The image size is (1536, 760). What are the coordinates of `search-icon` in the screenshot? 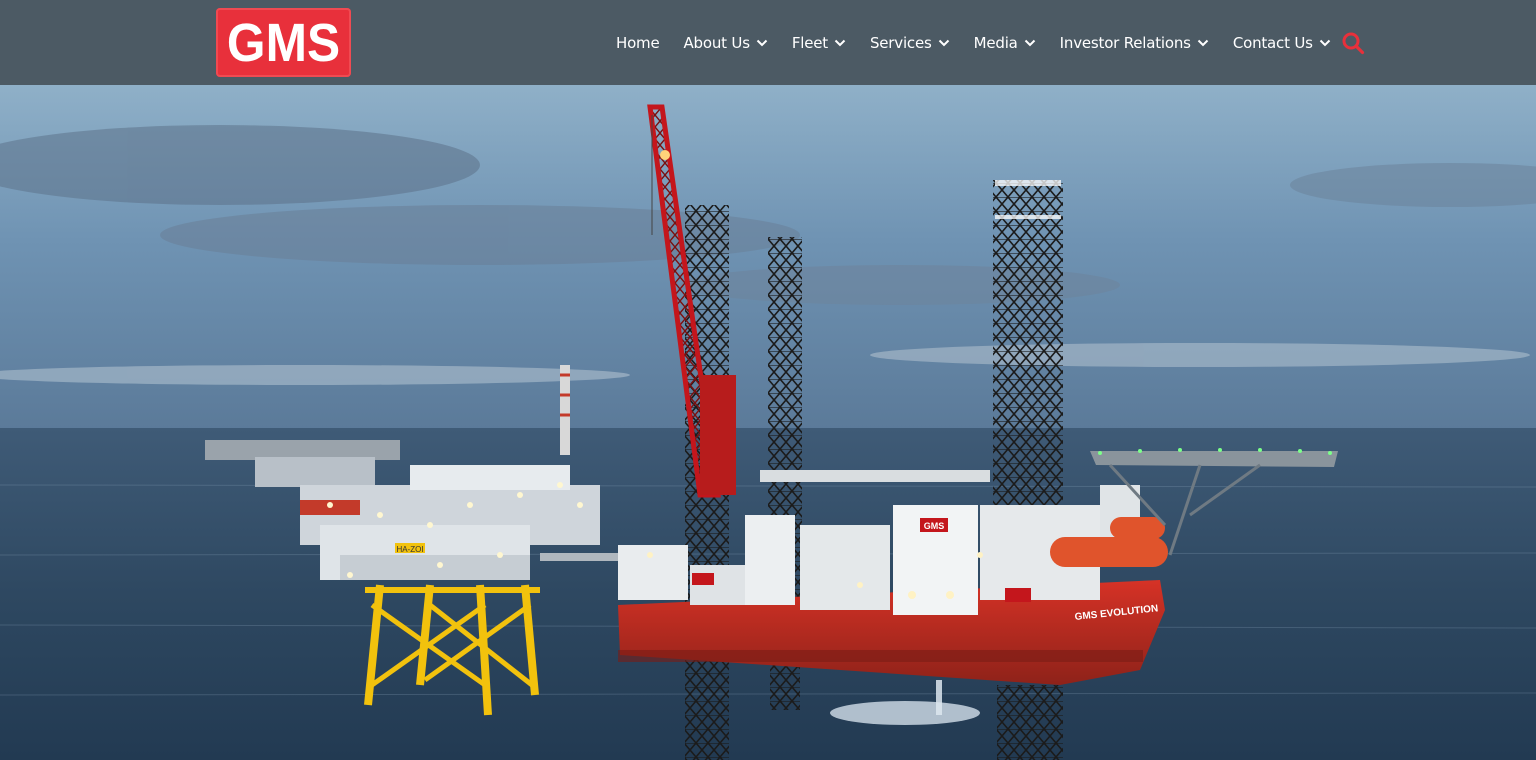 It's located at (1353, 43).